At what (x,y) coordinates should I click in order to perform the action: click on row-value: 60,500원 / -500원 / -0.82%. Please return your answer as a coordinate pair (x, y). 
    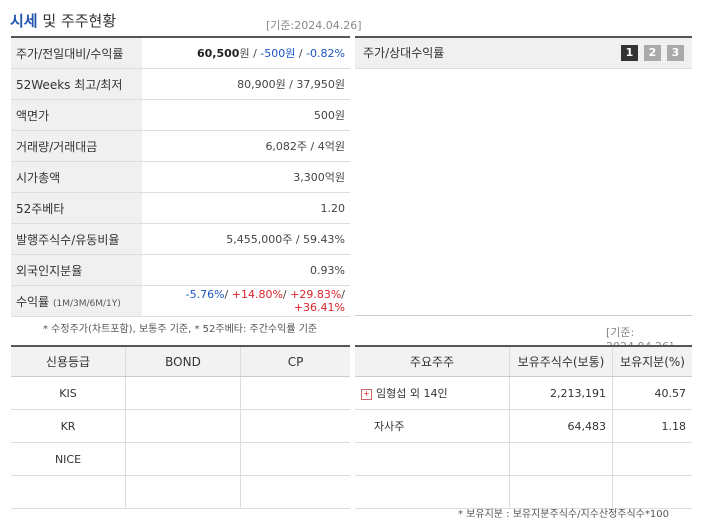
    Looking at the image, I should click on (246, 53).